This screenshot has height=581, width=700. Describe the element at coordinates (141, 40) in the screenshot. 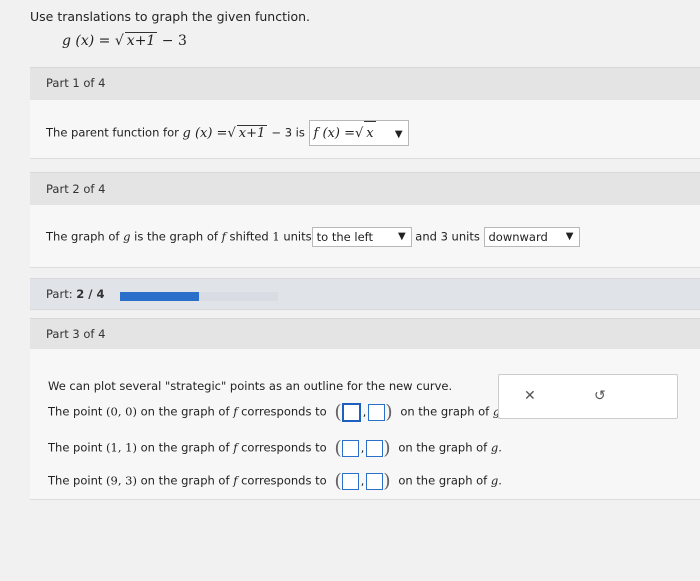

I see `function-radicand: x+1` at that location.